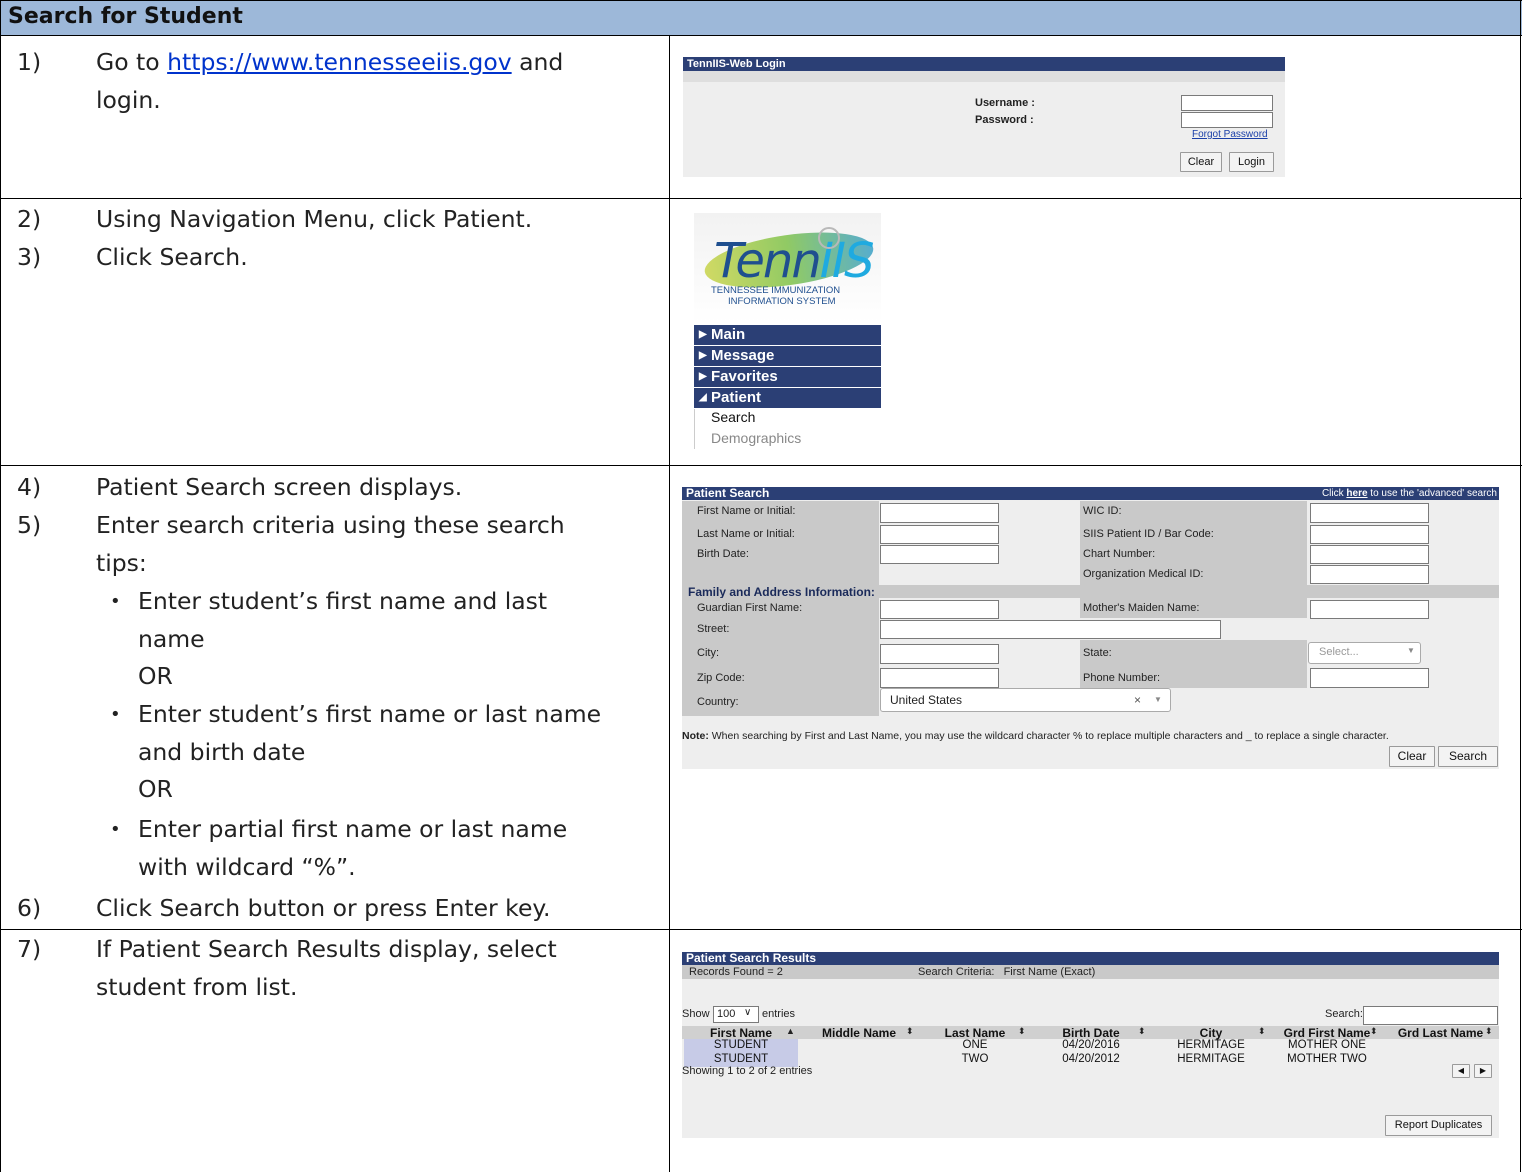 This screenshot has width=1522, height=1172. What do you see at coordinates (1468, 756) in the screenshot?
I see `search-button: Search` at bounding box center [1468, 756].